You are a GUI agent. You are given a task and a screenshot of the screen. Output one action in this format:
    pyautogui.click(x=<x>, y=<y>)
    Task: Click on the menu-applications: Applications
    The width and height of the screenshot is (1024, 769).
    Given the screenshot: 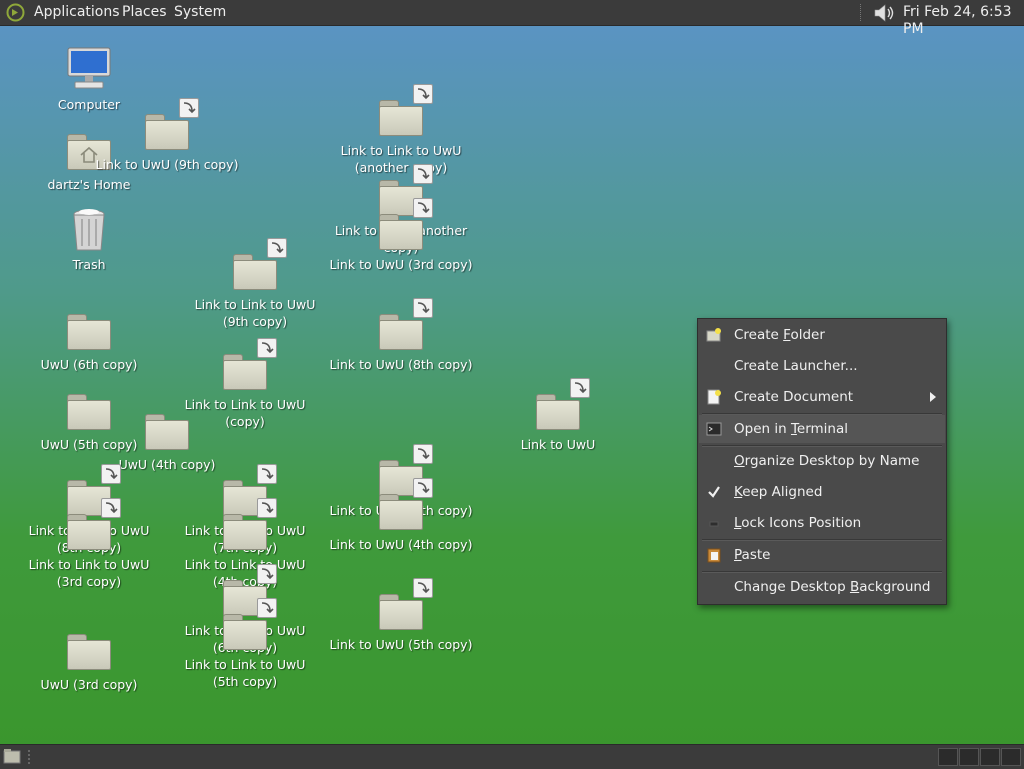 What is the action you would take?
    pyautogui.click(x=77, y=12)
    